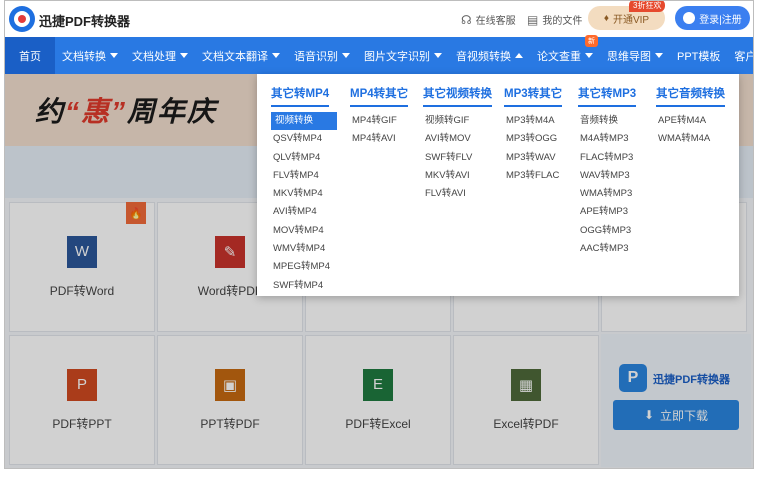  Describe the element at coordinates (304, 139) in the screenshot. I see `menu-item: QSV转MP4` at that location.